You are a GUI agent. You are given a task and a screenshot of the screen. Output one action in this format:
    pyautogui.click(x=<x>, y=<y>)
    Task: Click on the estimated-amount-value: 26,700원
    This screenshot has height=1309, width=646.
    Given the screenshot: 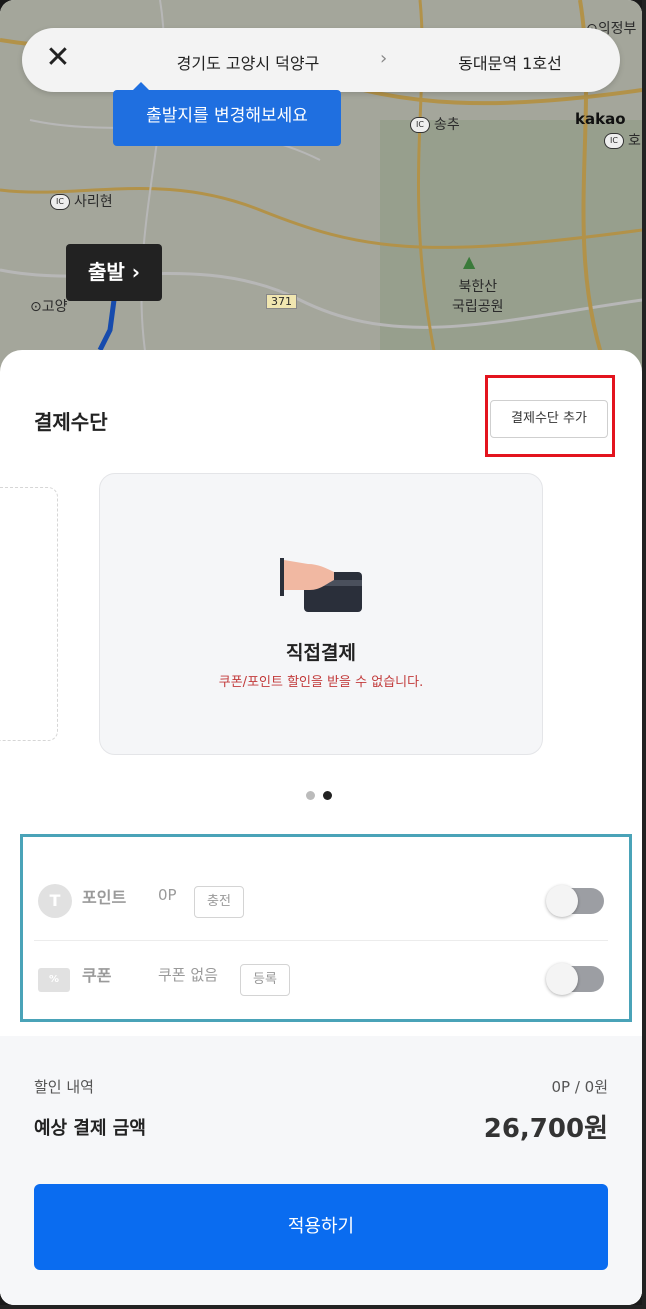 What is the action you would take?
    pyautogui.click(x=545, y=1129)
    